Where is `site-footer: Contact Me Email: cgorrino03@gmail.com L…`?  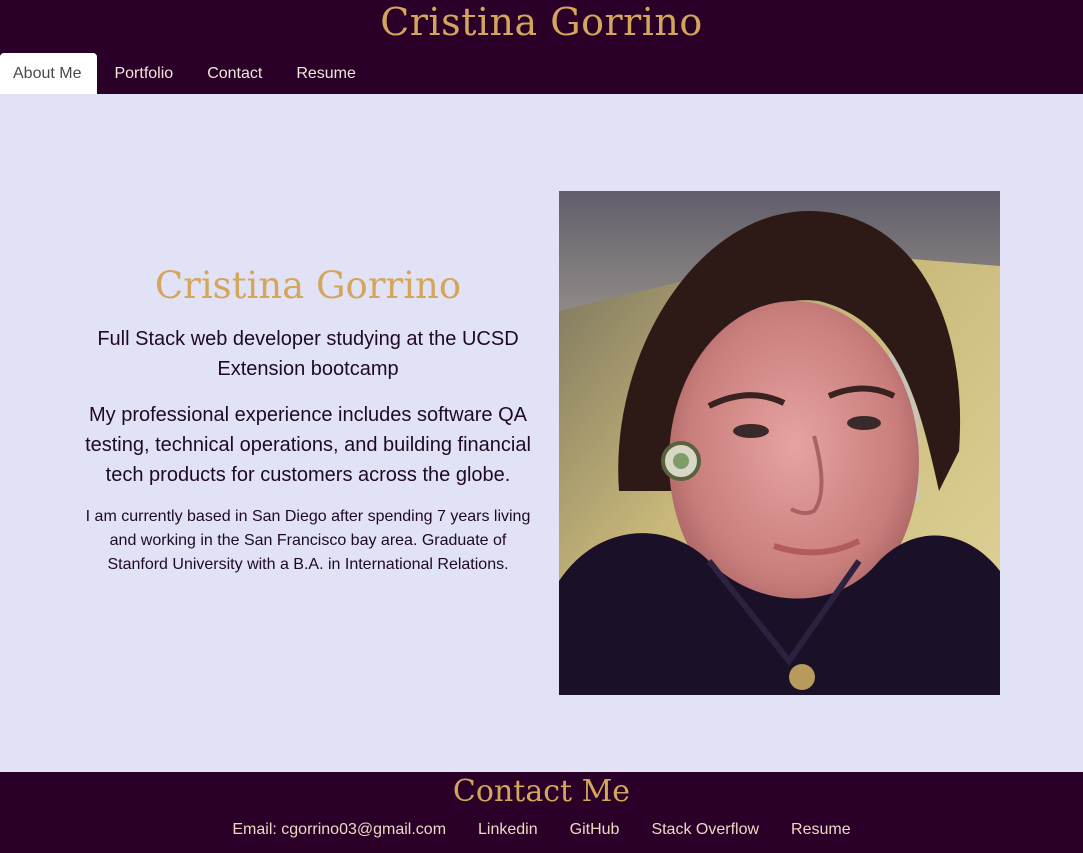
site-footer: Contact Me Email: cgorrino03@gmail.com L… is located at coordinates (541, 812).